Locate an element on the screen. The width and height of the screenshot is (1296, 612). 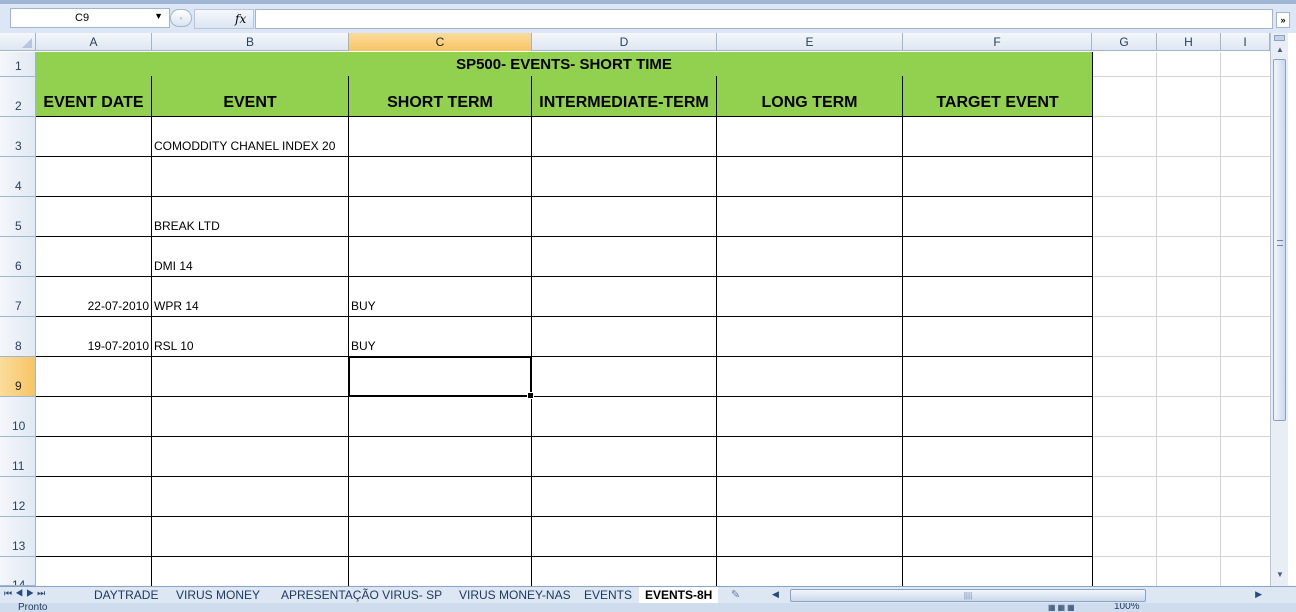
column-header-i: I is located at coordinates (1245, 42).